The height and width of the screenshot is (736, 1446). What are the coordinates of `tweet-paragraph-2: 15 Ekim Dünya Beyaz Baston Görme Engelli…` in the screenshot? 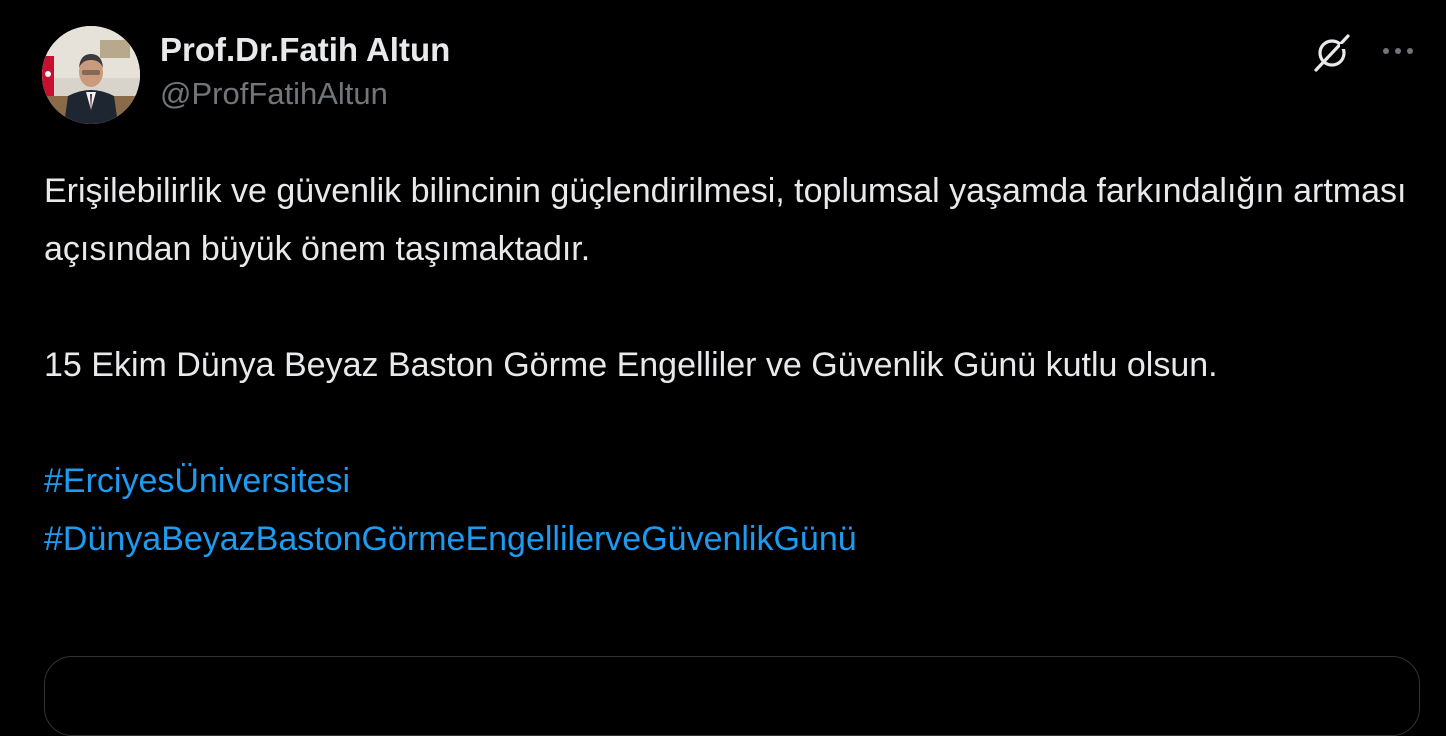 It's located at (631, 365).